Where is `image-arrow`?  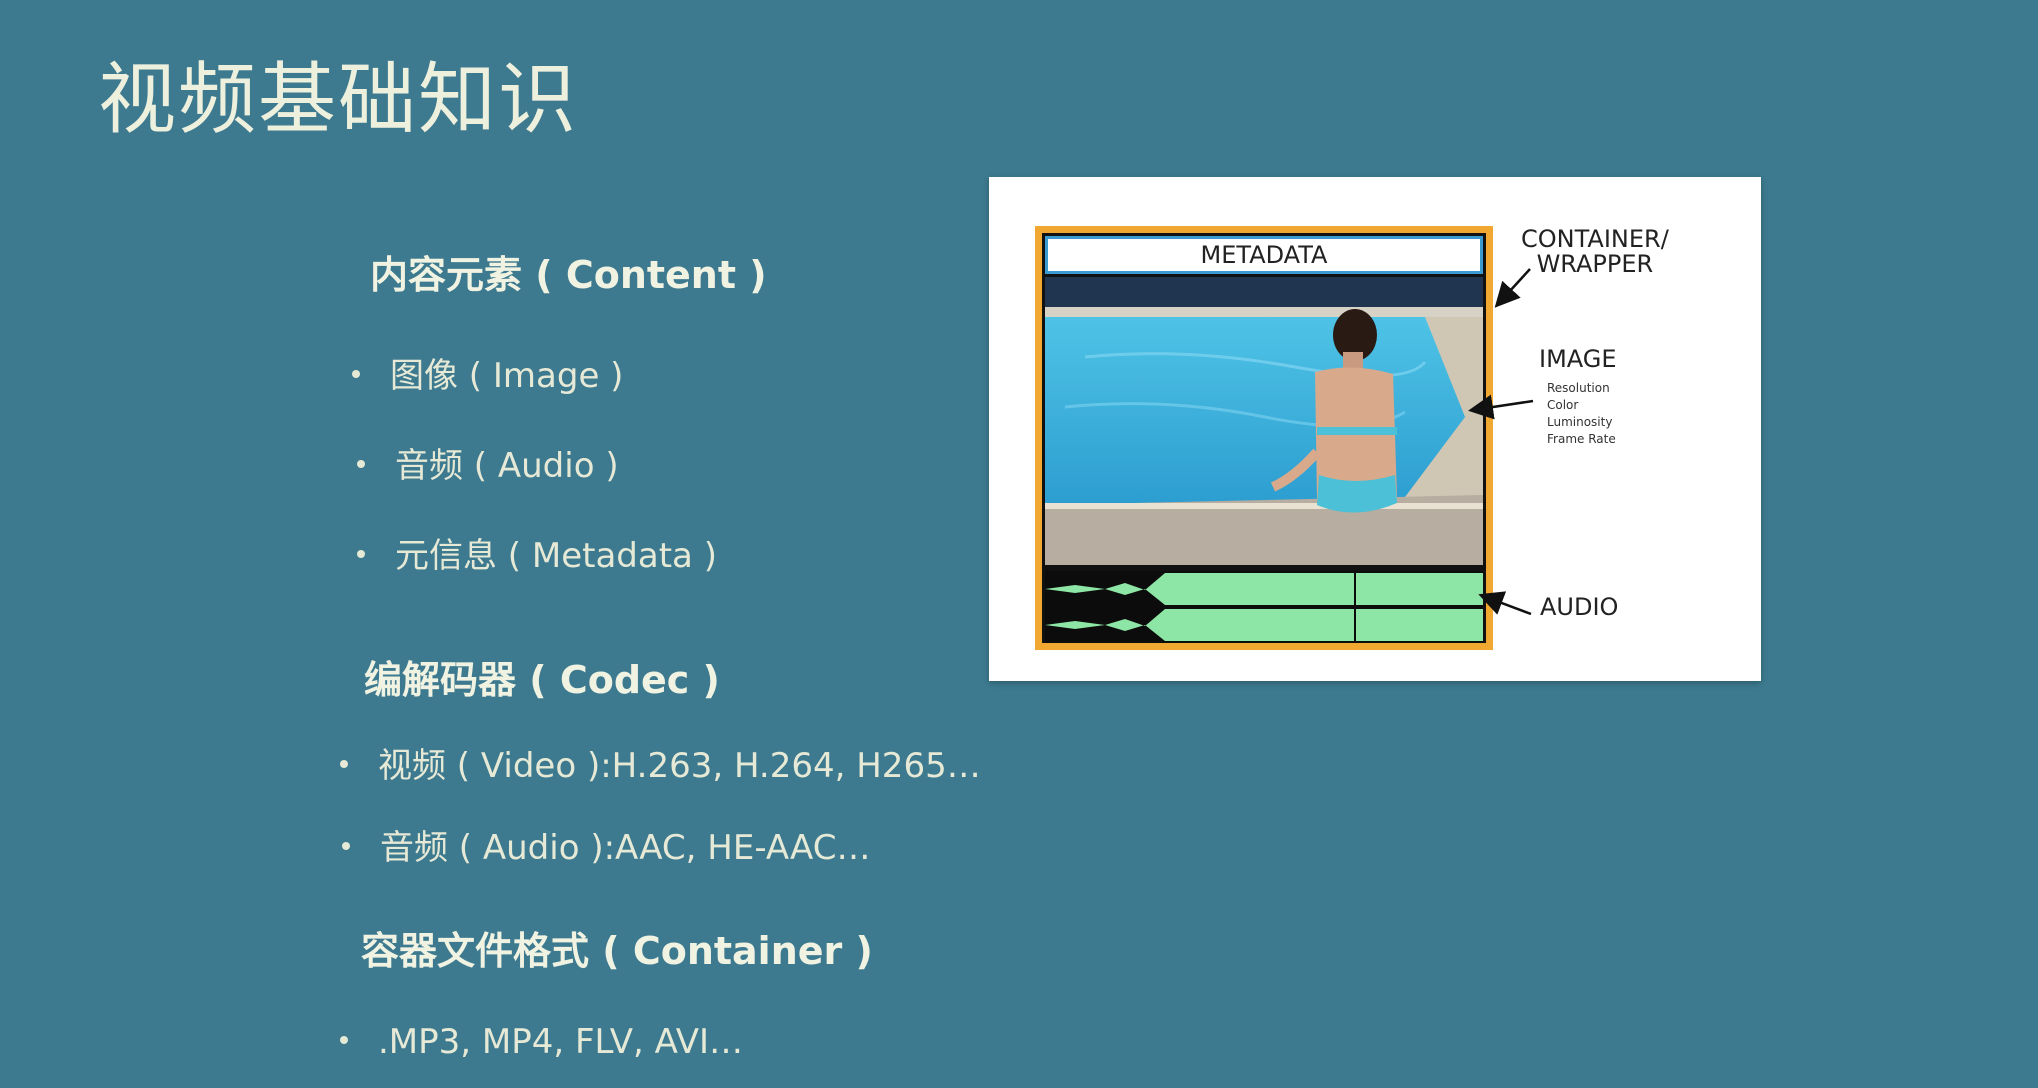
image-arrow is located at coordinates (1501, 407).